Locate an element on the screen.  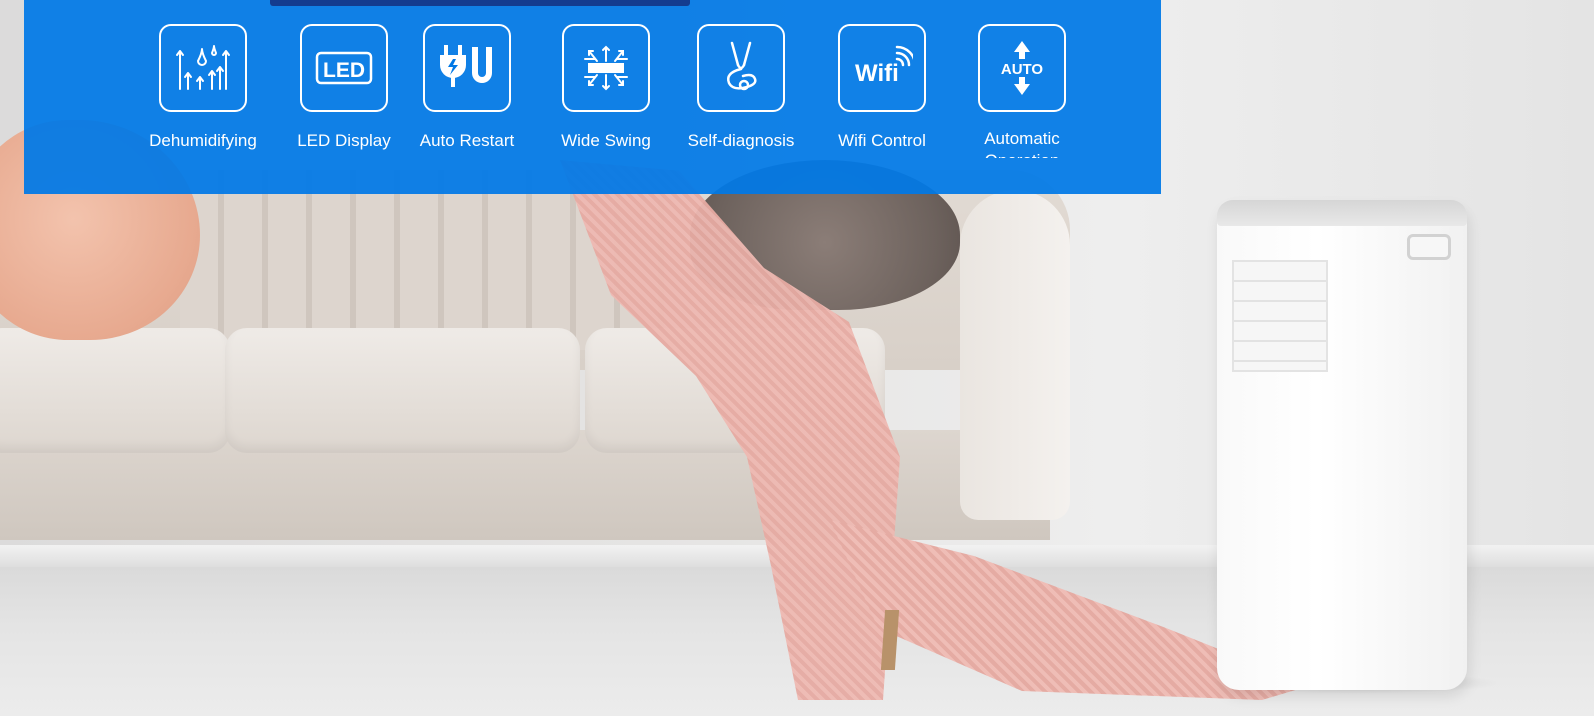
auto-icon: AUTO is located at coordinates (1022, 68).